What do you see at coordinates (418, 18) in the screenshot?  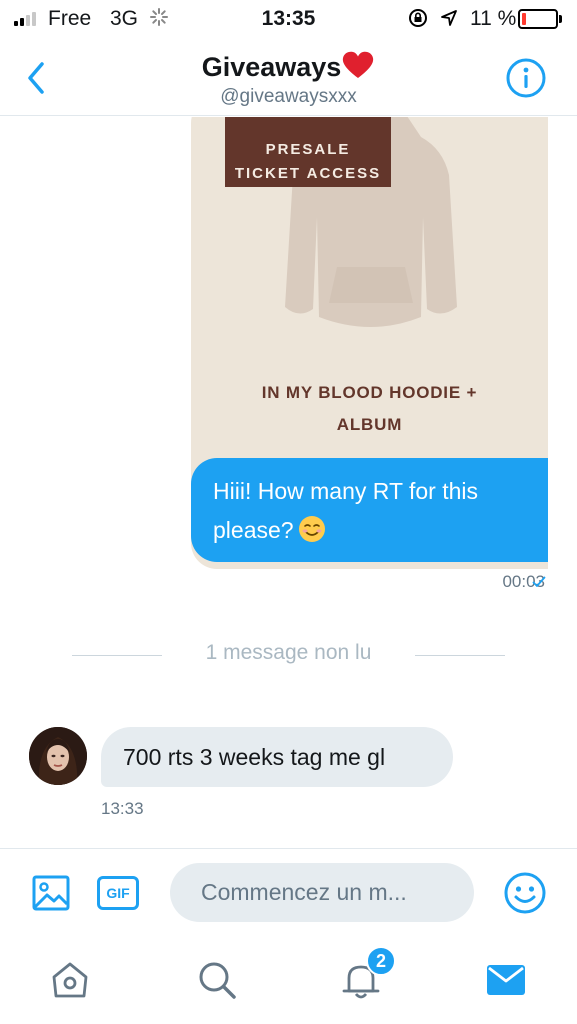 I see `rotation-lock-icon` at bounding box center [418, 18].